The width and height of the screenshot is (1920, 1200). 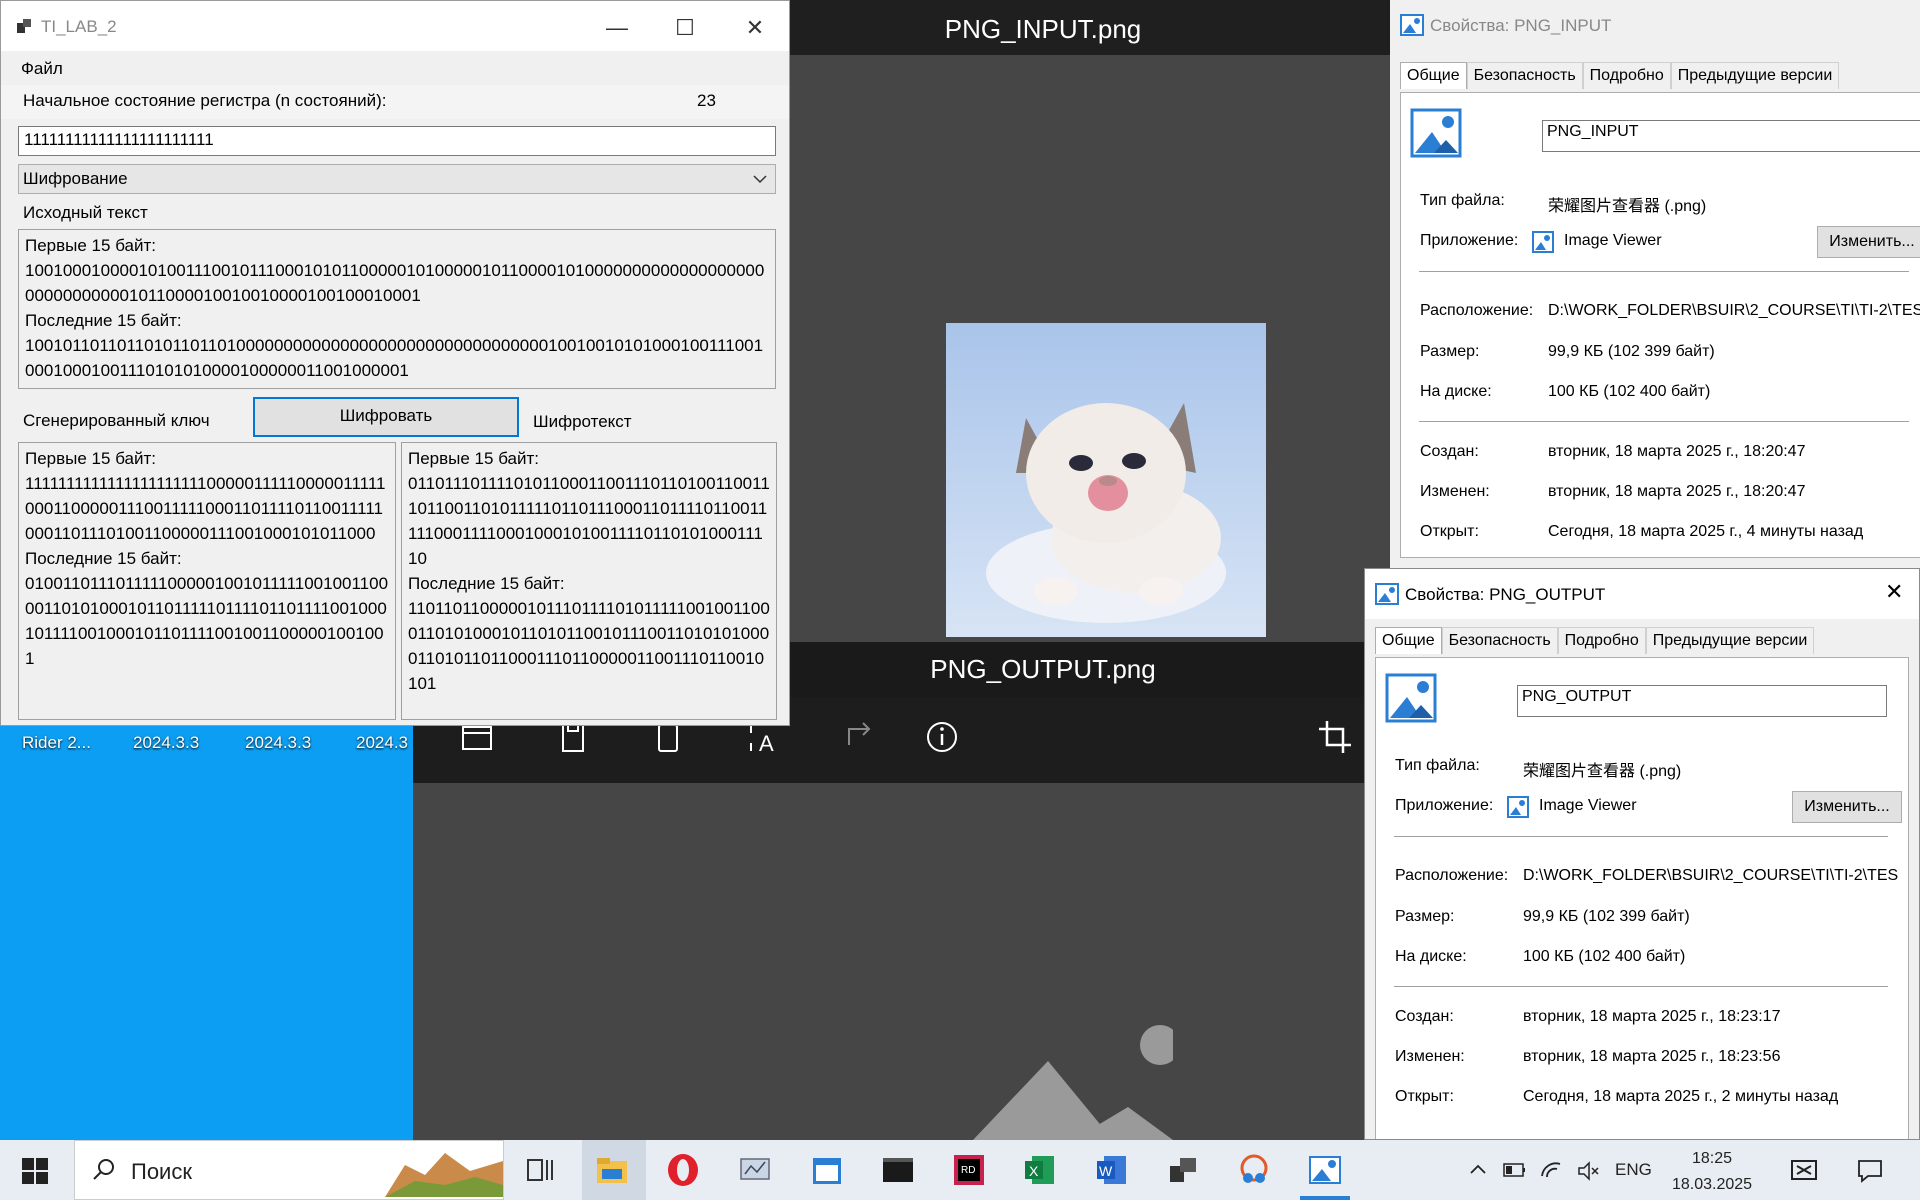 I want to click on app-title-bar: TI_LAB_2 — ☐ ✕, so click(x=395, y=26).